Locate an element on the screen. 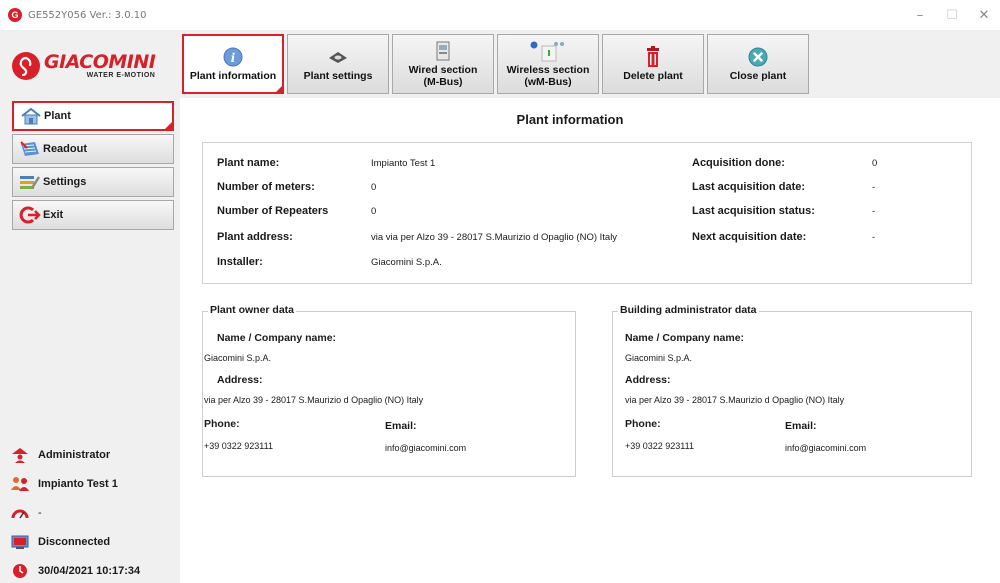 The image size is (1000, 583). logo-mark-icon is located at coordinates (26, 66).